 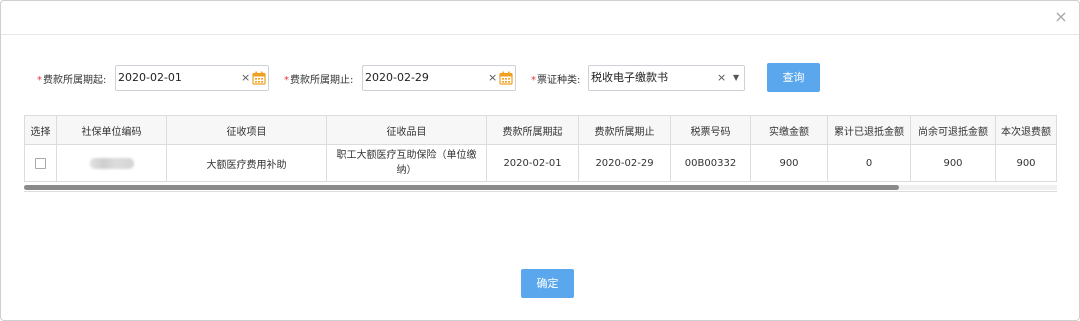 I want to click on redacted-unit-code, so click(x=111, y=163).